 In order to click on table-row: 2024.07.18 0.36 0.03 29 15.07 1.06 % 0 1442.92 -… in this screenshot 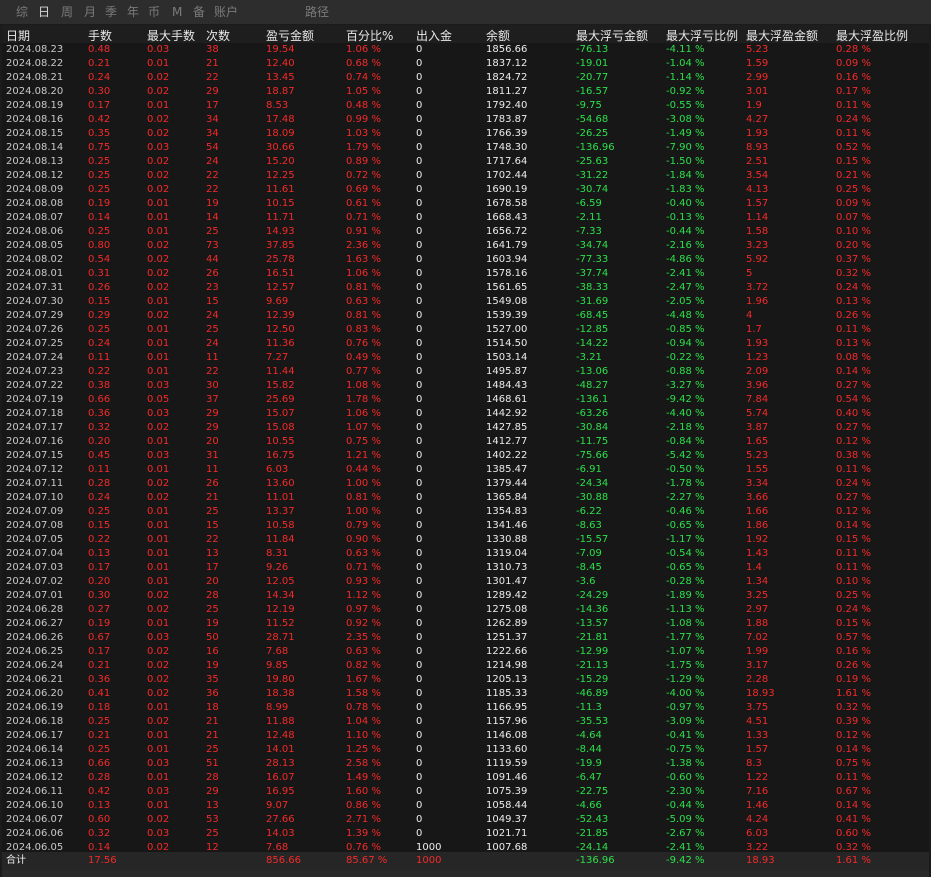, I will do `click(465, 414)`.